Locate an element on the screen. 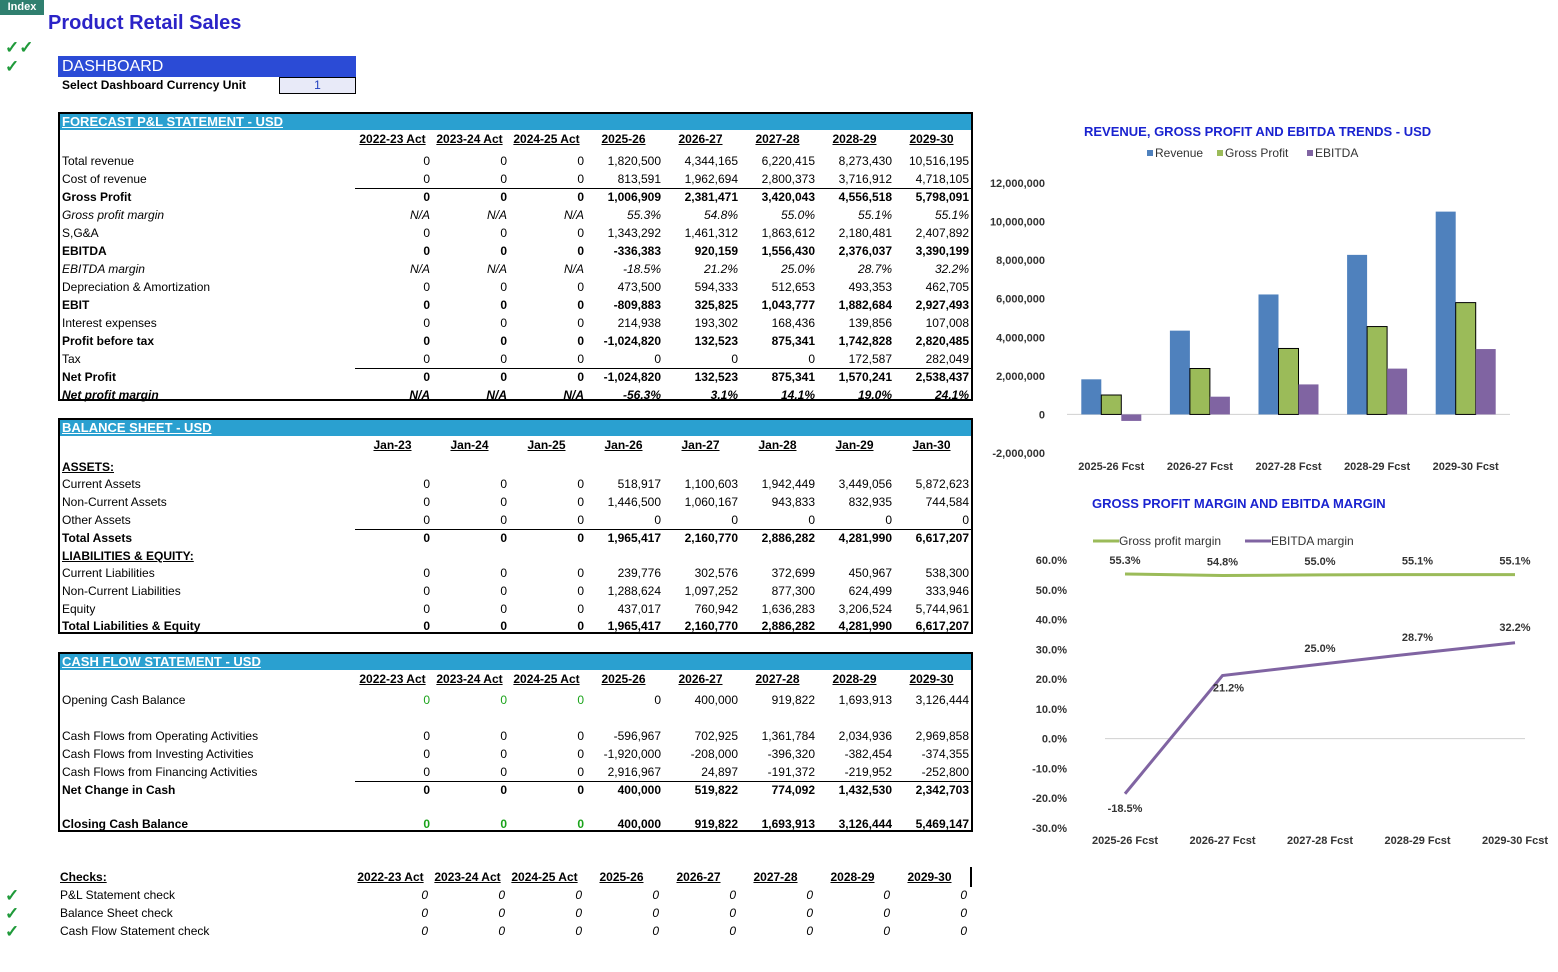 The image size is (1558, 972). legend-label: EBITDA margin is located at coordinates (1312, 541).